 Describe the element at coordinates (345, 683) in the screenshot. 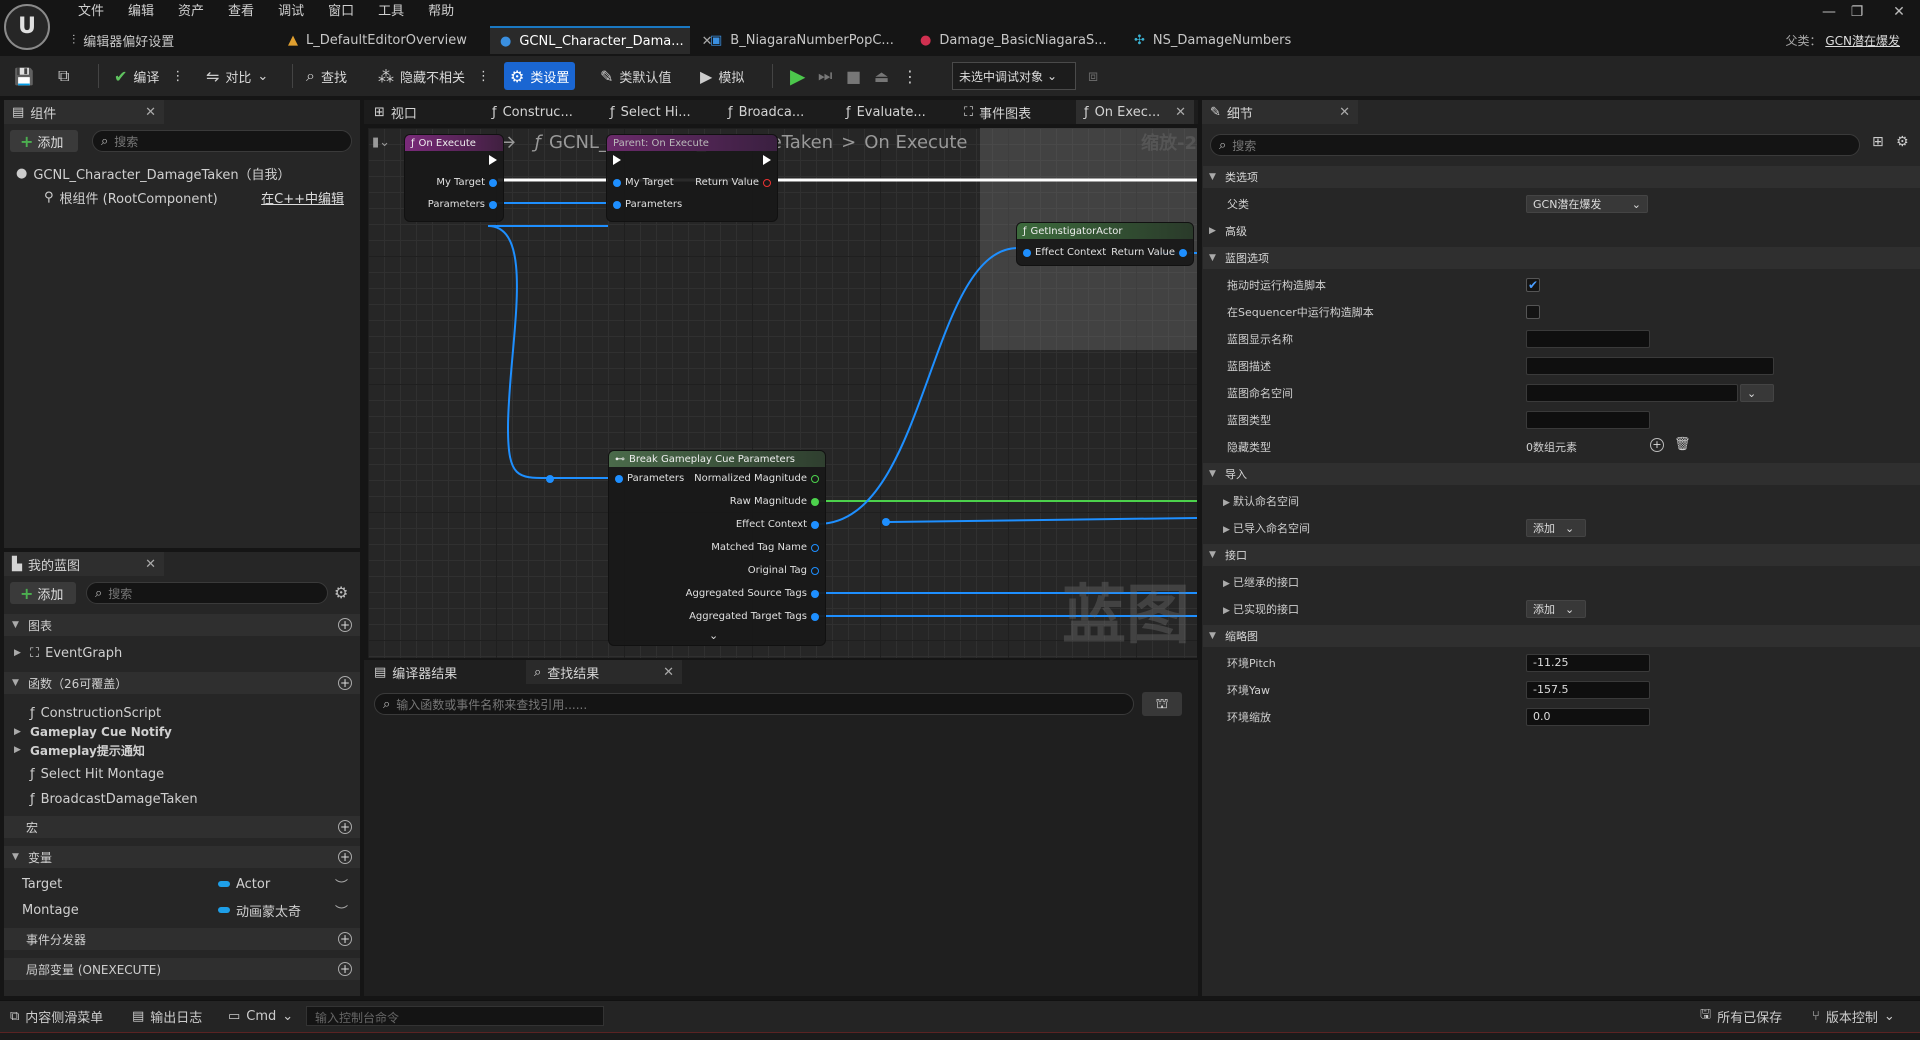

I see `add-function-icon: +` at that location.